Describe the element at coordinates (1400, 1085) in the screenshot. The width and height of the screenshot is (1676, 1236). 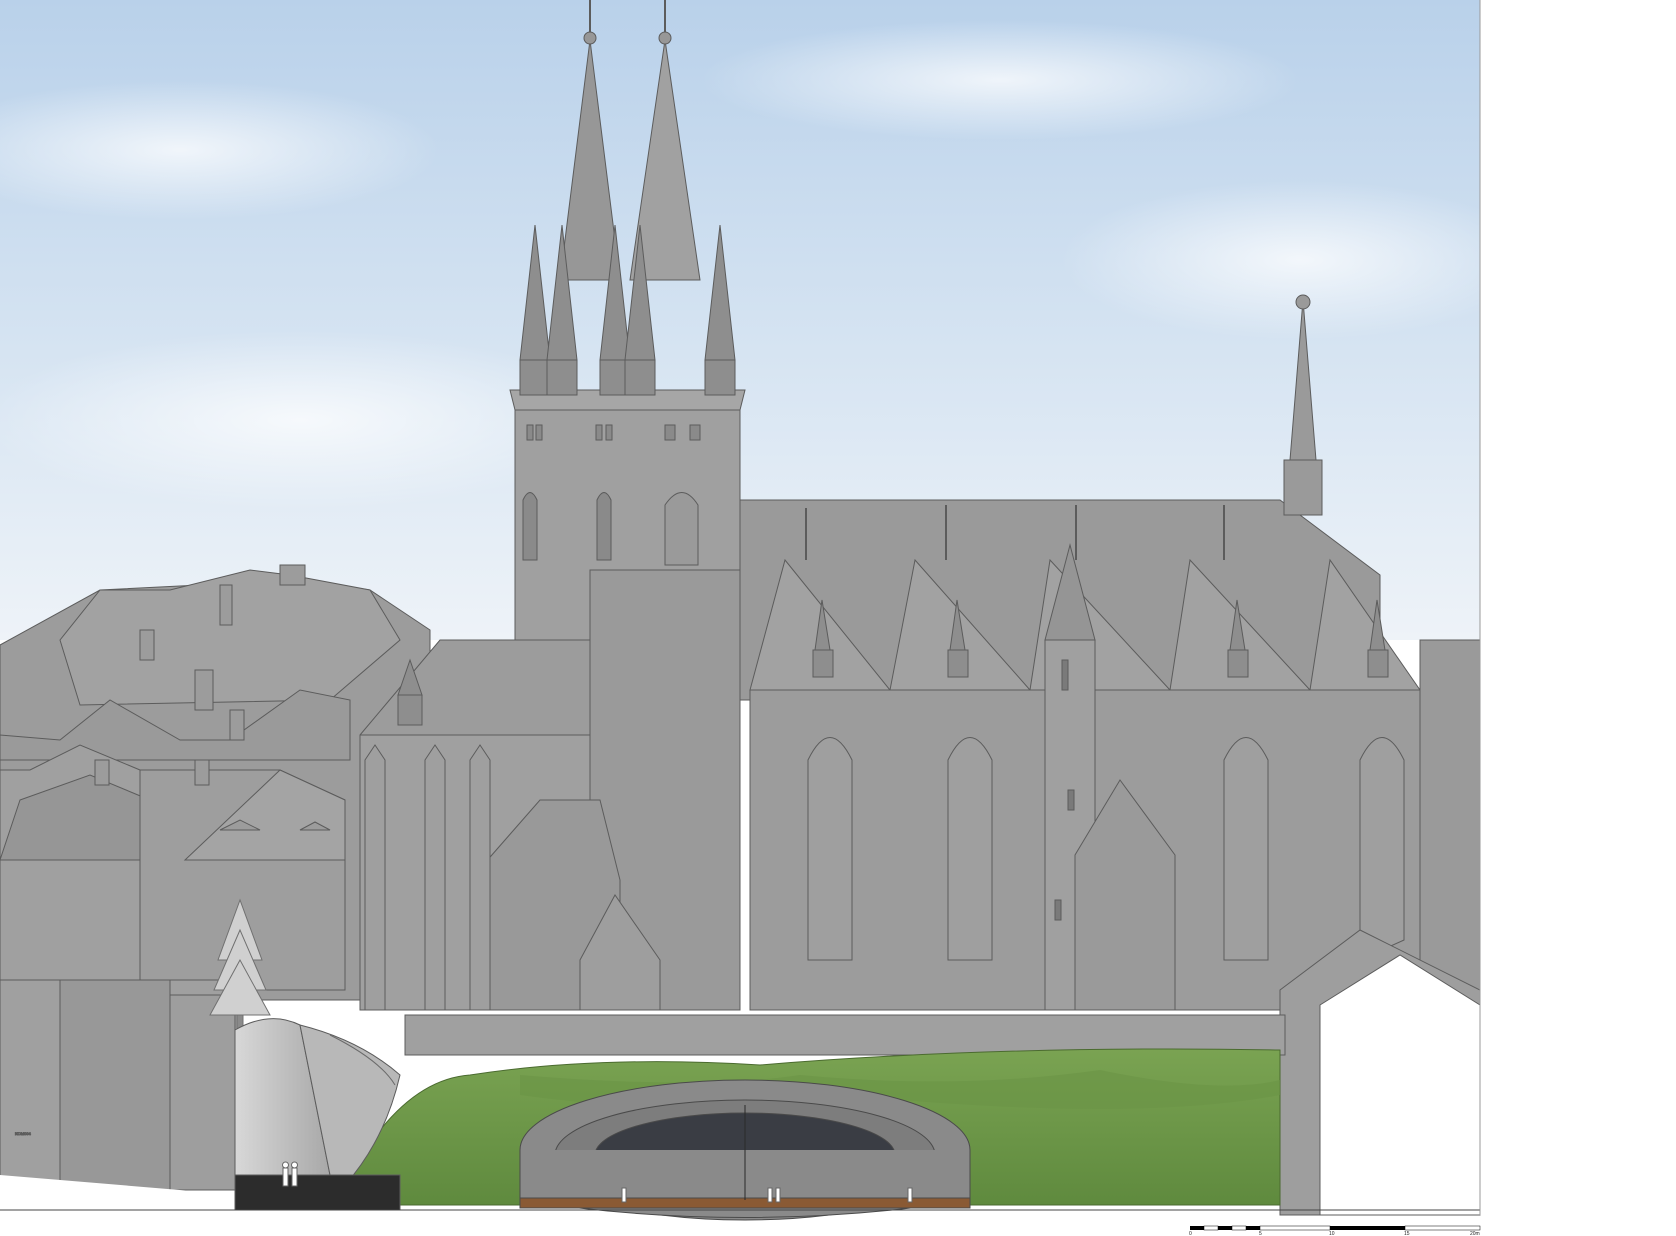
I see `section-cut` at that location.